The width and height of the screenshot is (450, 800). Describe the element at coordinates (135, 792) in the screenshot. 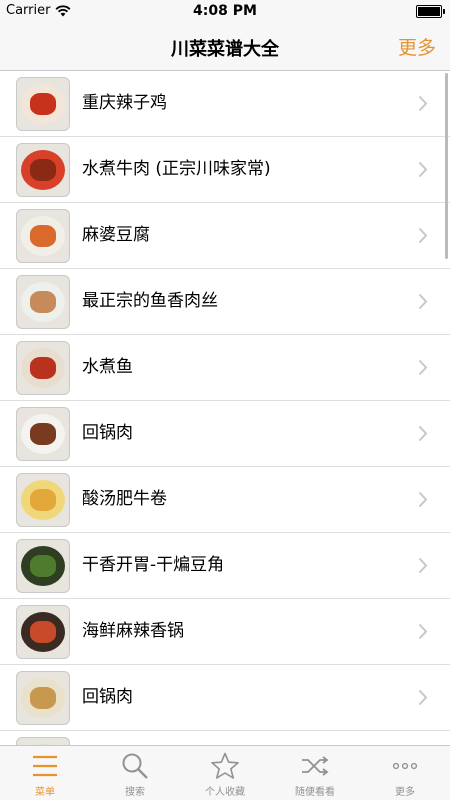

I see `tab-label: 搜索` at that location.